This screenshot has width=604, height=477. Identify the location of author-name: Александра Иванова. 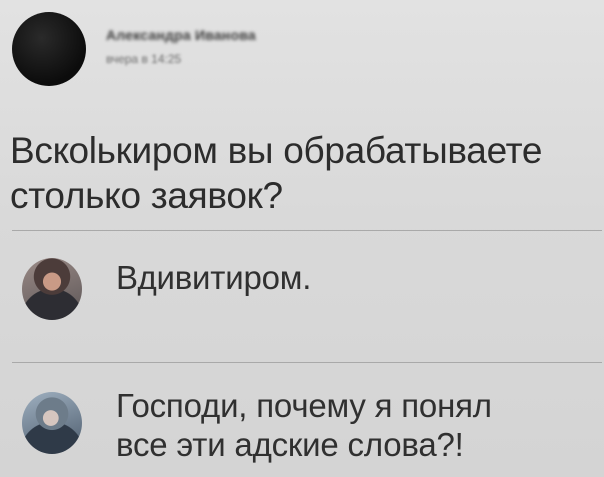
(181, 35).